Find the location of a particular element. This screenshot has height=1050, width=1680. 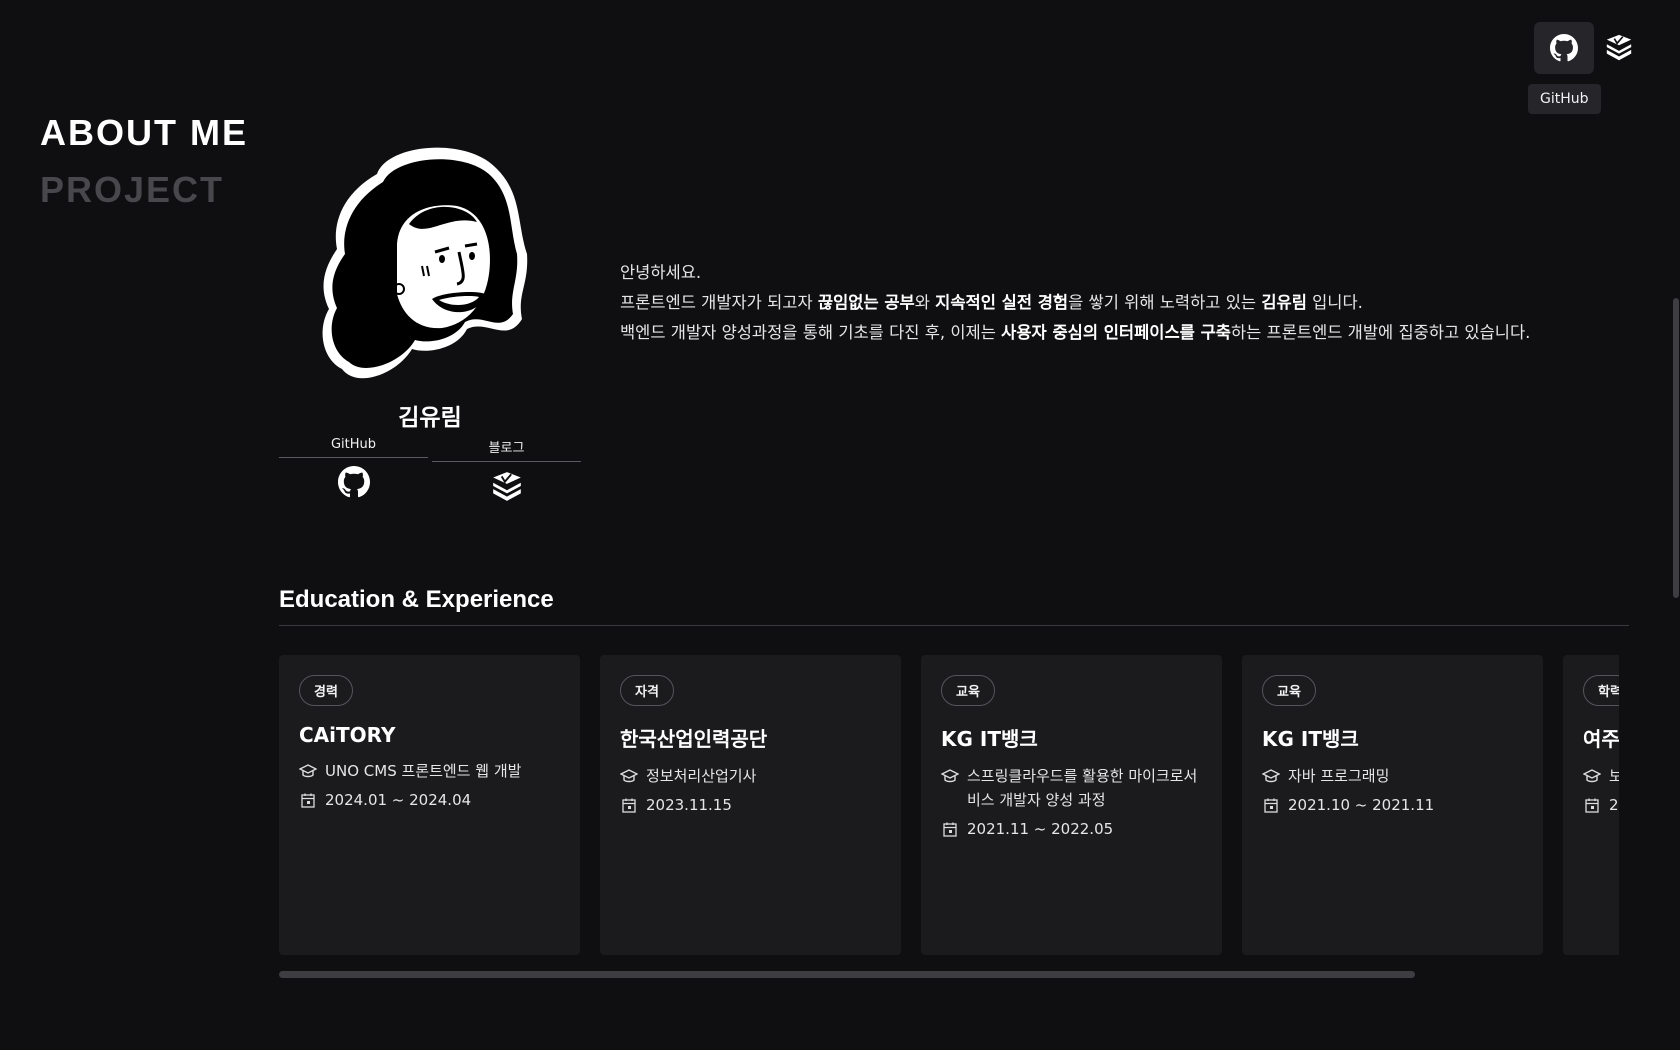

top-github-button is located at coordinates (1564, 48).